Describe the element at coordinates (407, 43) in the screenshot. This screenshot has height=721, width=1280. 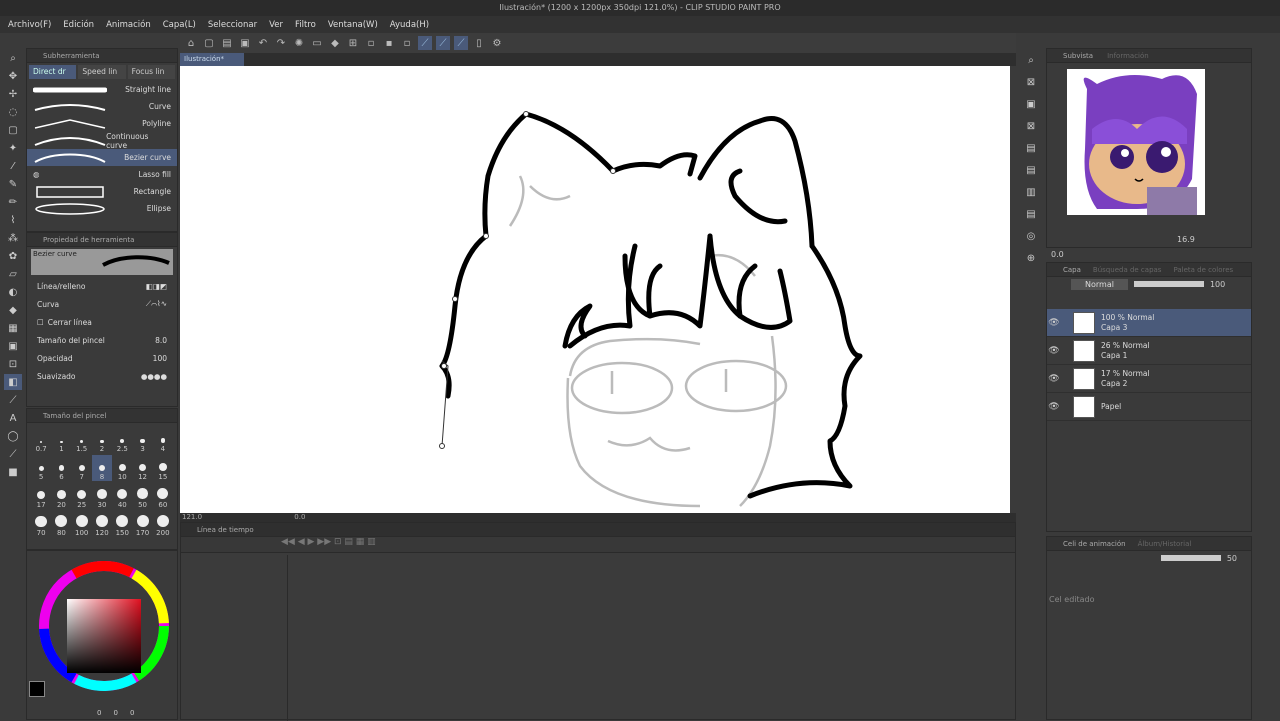
I see `snap-icon: ▫` at that location.